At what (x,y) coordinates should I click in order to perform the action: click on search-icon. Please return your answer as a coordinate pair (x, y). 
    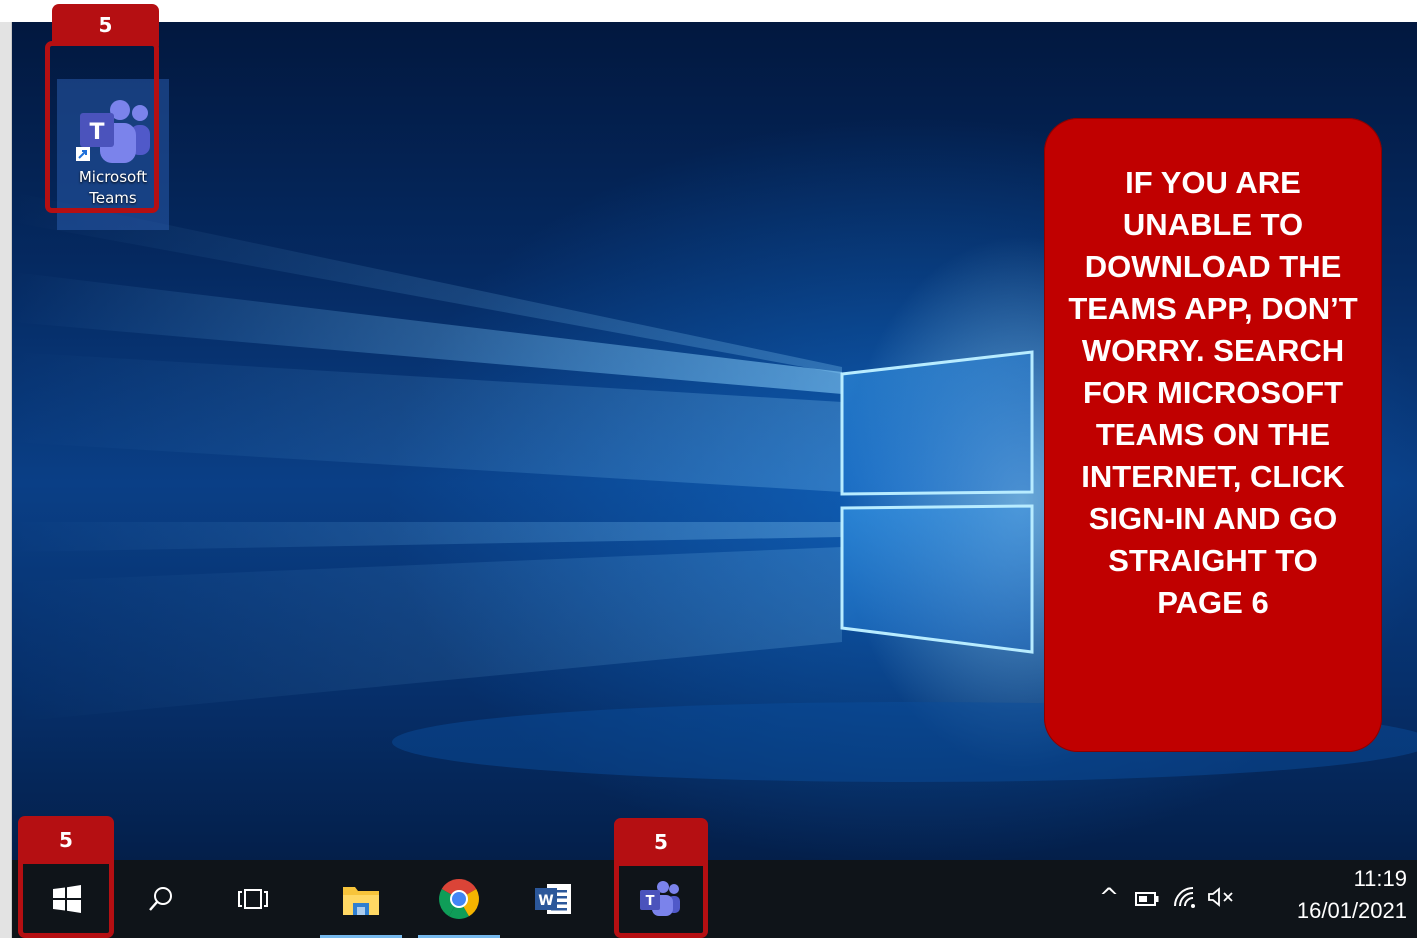
    Looking at the image, I should click on (160, 899).